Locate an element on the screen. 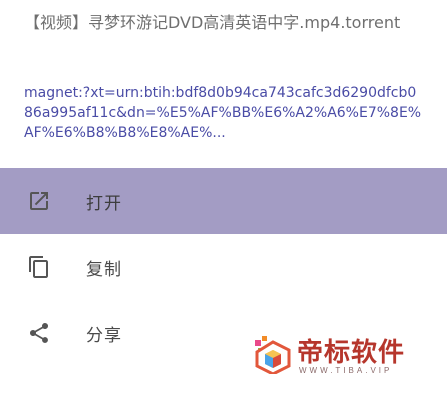 The width and height of the screenshot is (447, 394). menu-item-copy-label: 复制 is located at coordinates (104, 269).